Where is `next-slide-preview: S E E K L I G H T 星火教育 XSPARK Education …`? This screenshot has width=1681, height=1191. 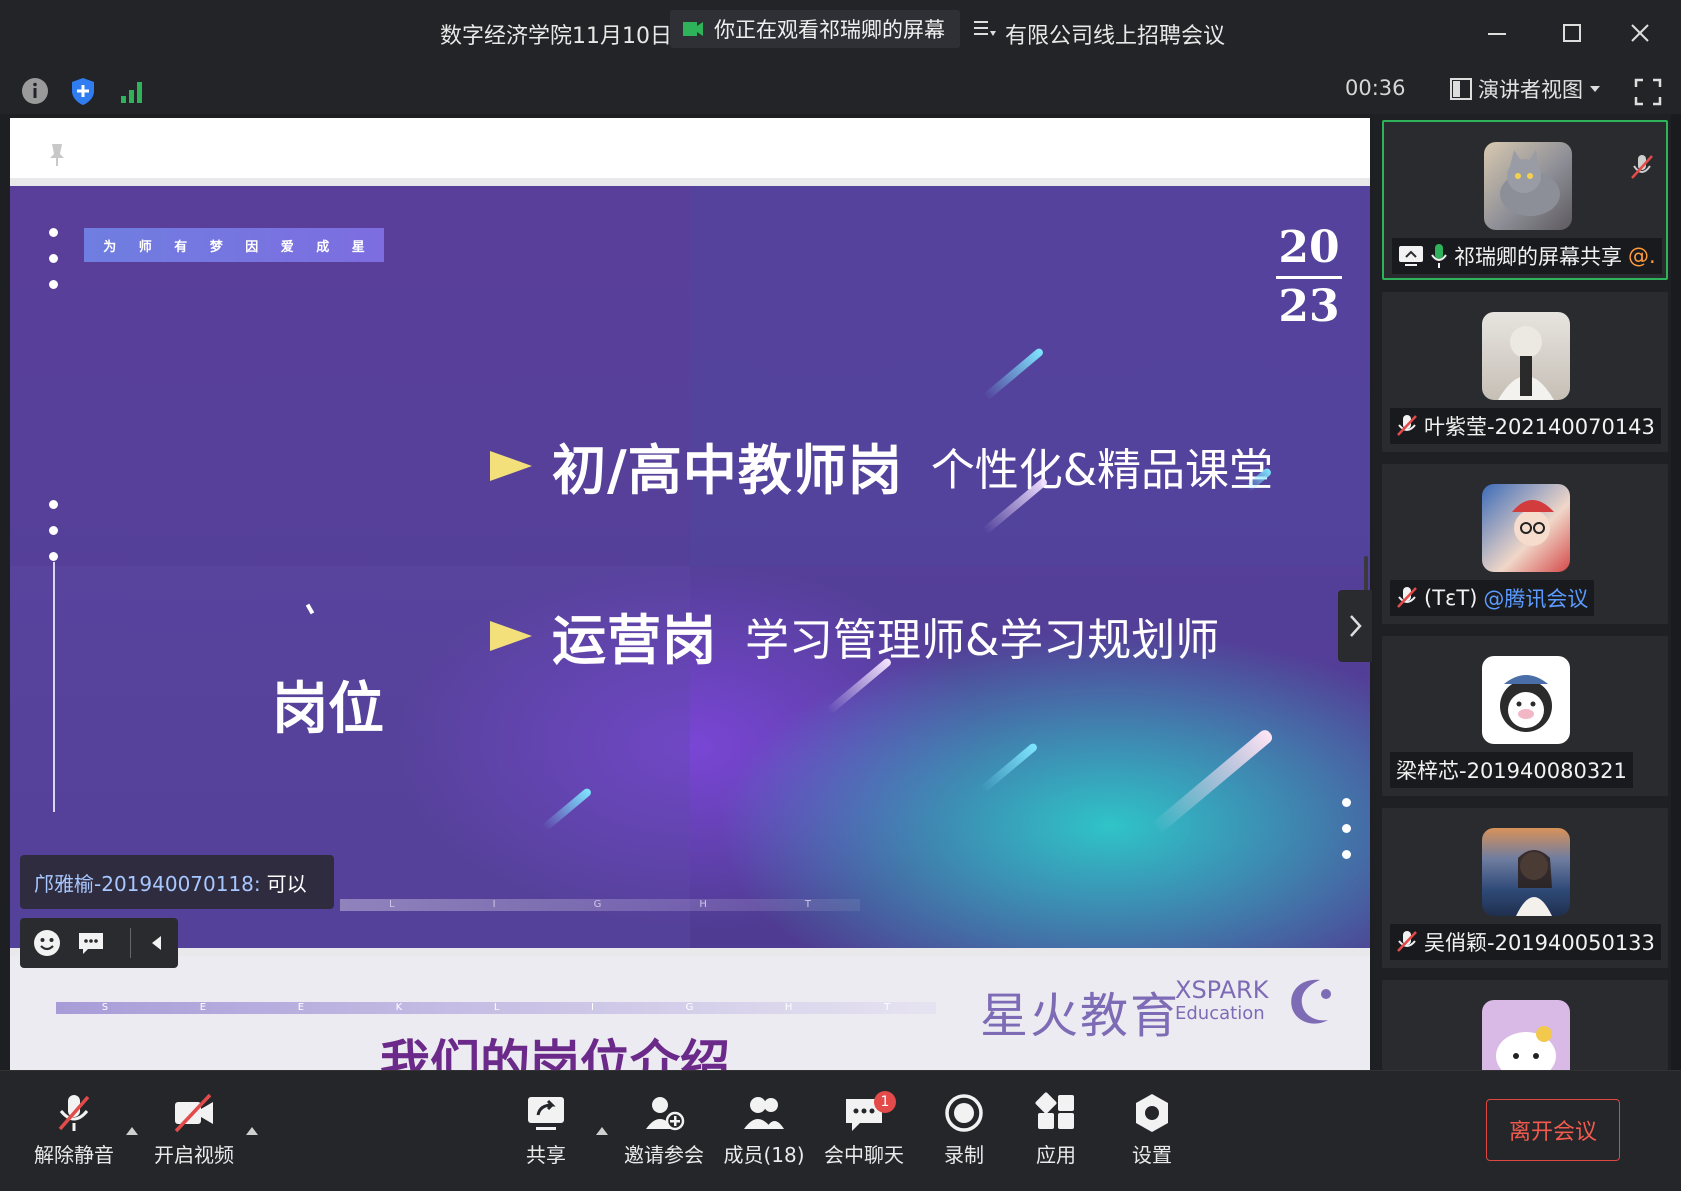 next-slide-preview: S E E K L I G H T 星火教育 XSPARK Education … is located at coordinates (690, 1013).